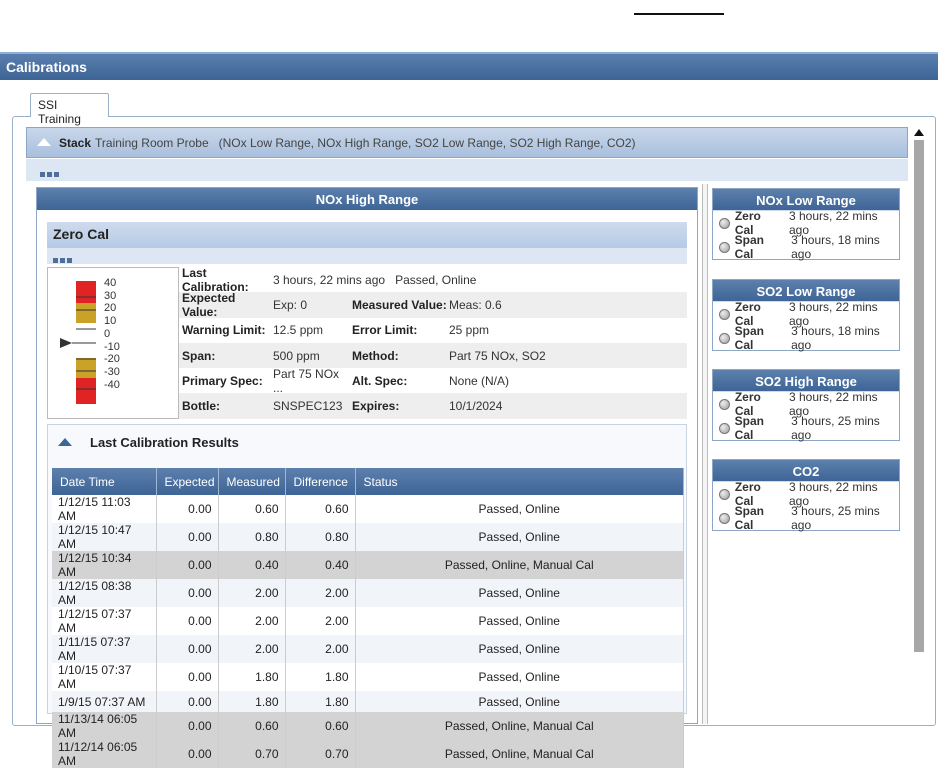  Describe the element at coordinates (164, 442) in the screenshot. I see `results-title: Last Calibration Results` at that location.